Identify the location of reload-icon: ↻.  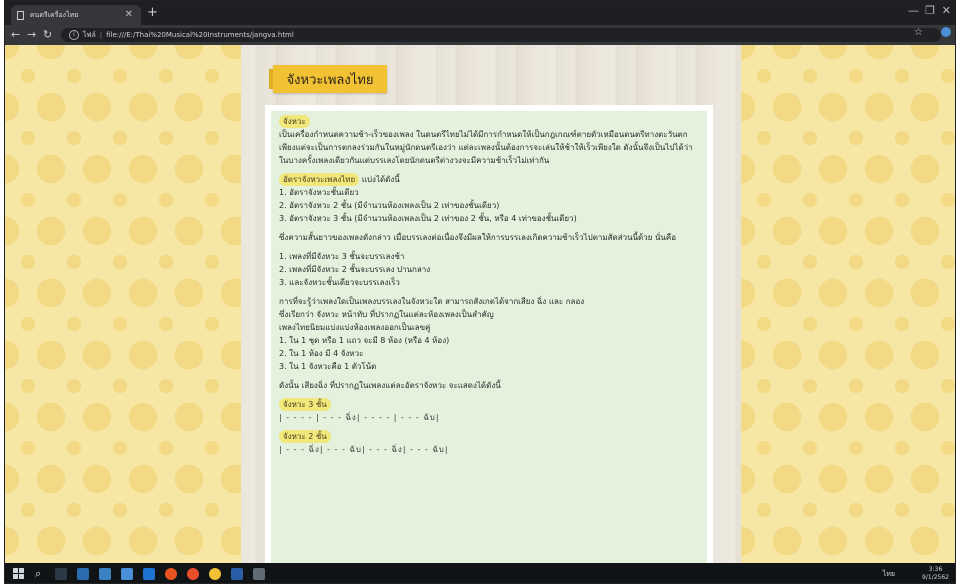
(47, 34).